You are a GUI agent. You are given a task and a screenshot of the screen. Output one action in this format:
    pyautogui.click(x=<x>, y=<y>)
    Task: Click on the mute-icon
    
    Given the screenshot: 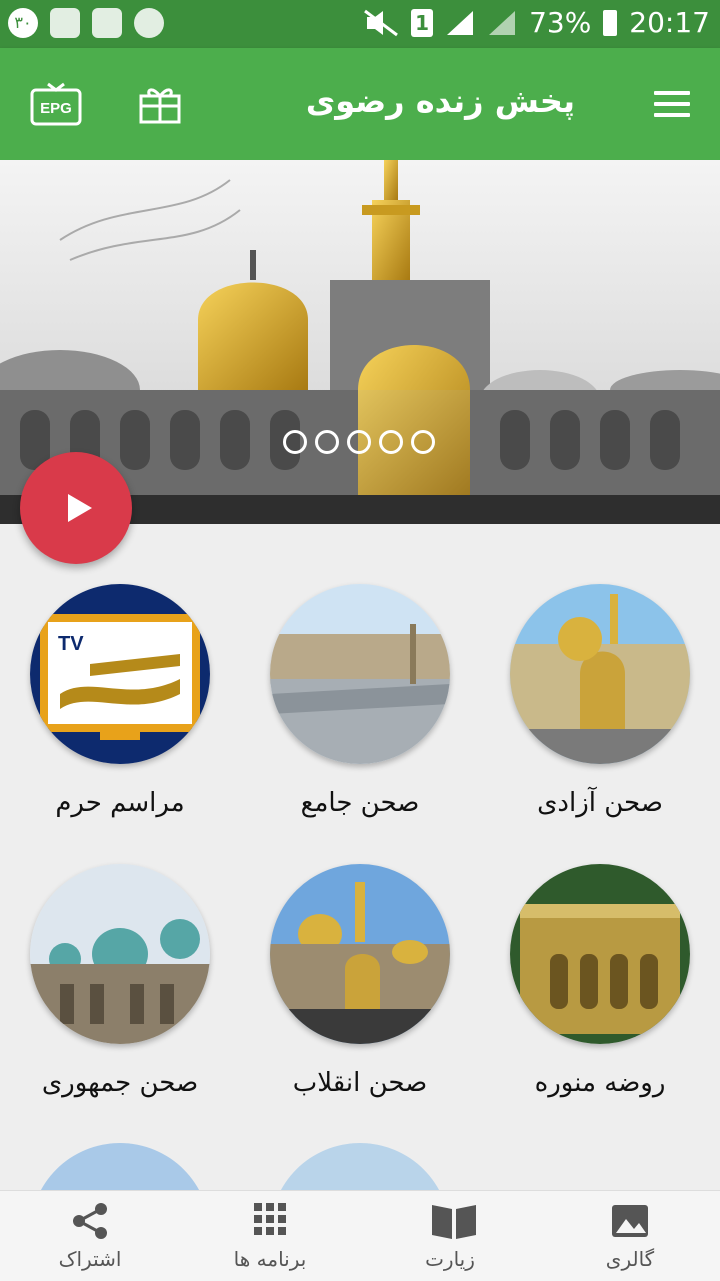 What is the action you would take?
    pyautogui.click(x=381, y=22)
    